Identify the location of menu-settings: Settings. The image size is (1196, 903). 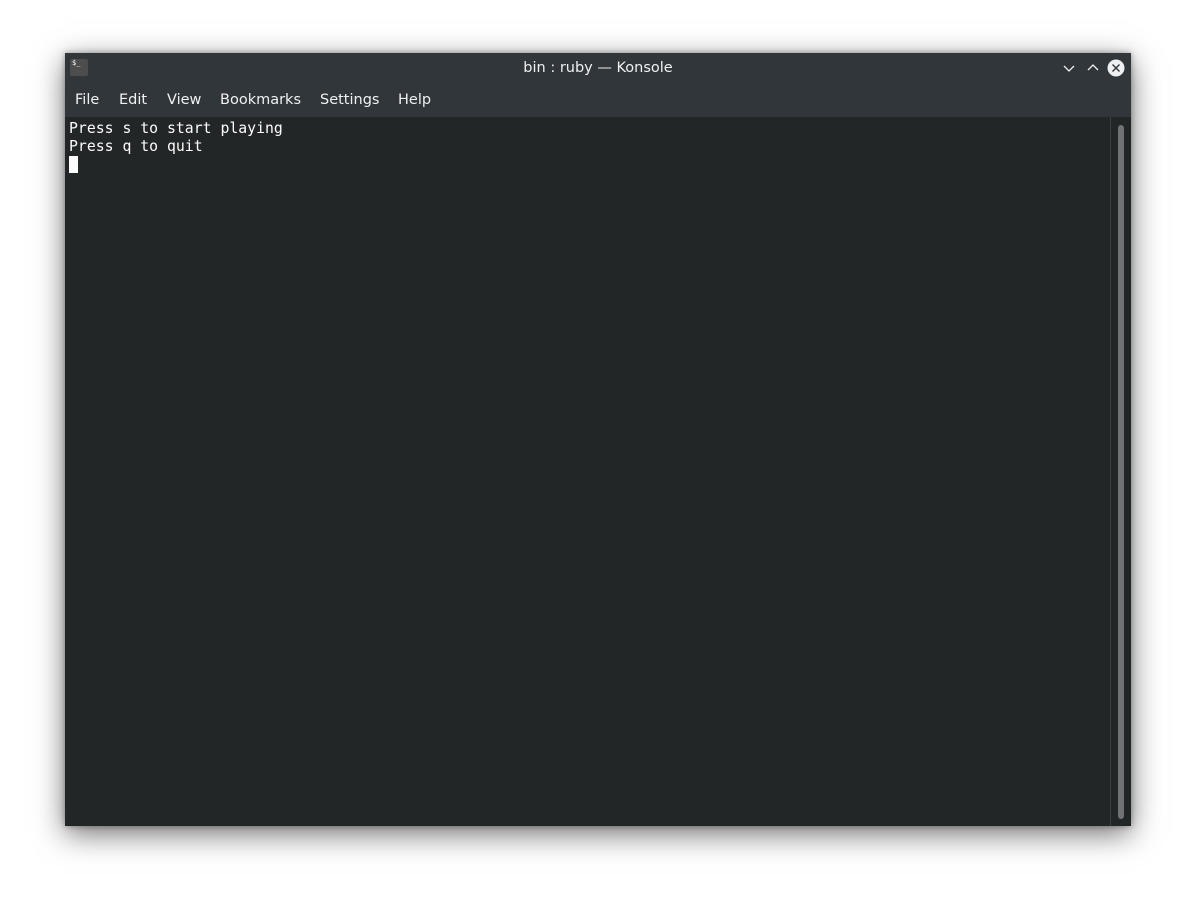
(349, 100).